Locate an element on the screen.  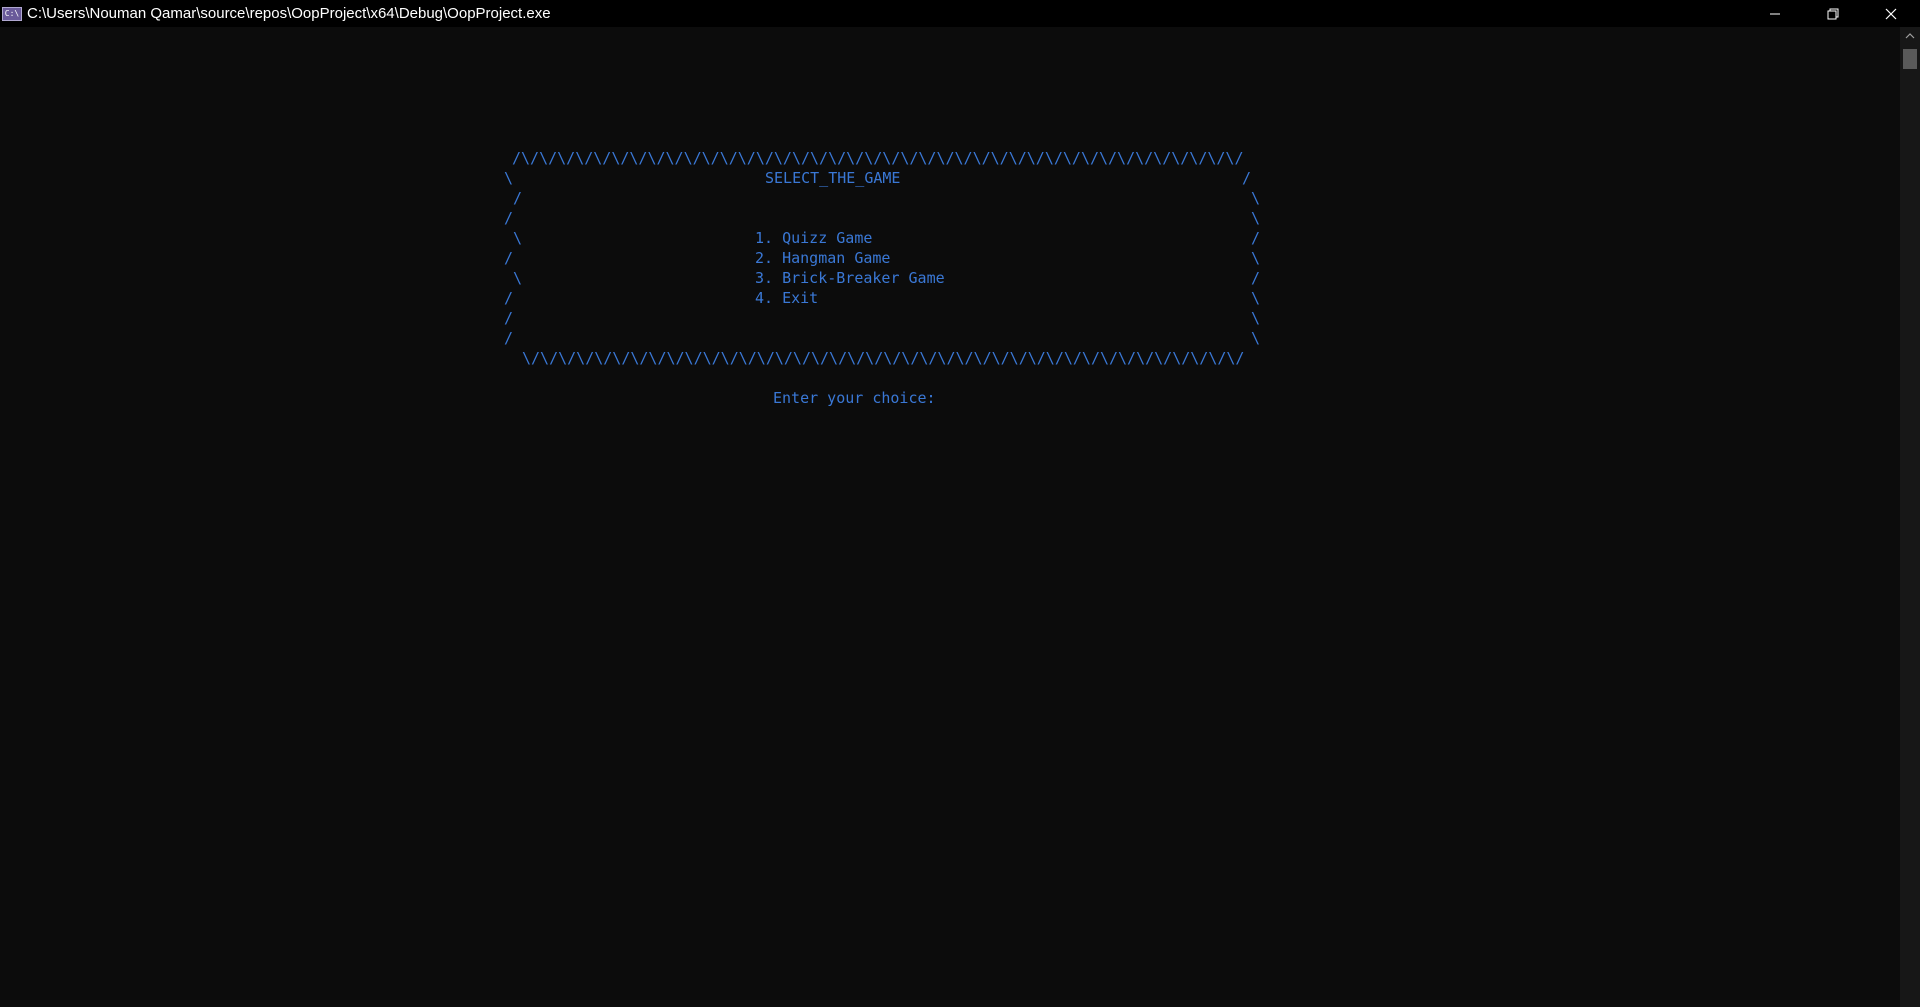
menu-item-hangman-game: 2. Hangman Game is located at coordinates (823, 258).